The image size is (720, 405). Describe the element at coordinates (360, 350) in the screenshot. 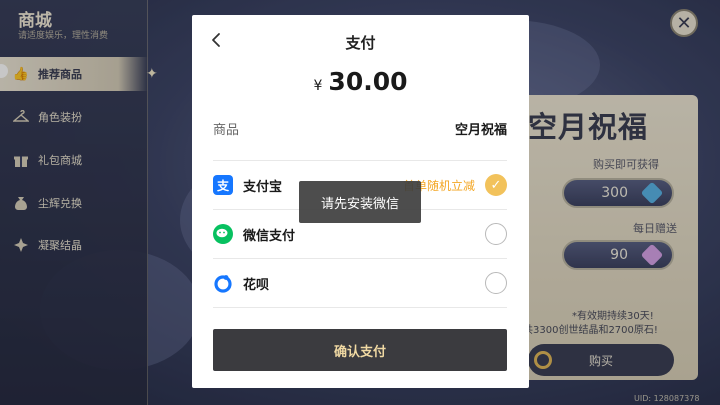

I see `confirm-payment-button: 确认支付` at that location.